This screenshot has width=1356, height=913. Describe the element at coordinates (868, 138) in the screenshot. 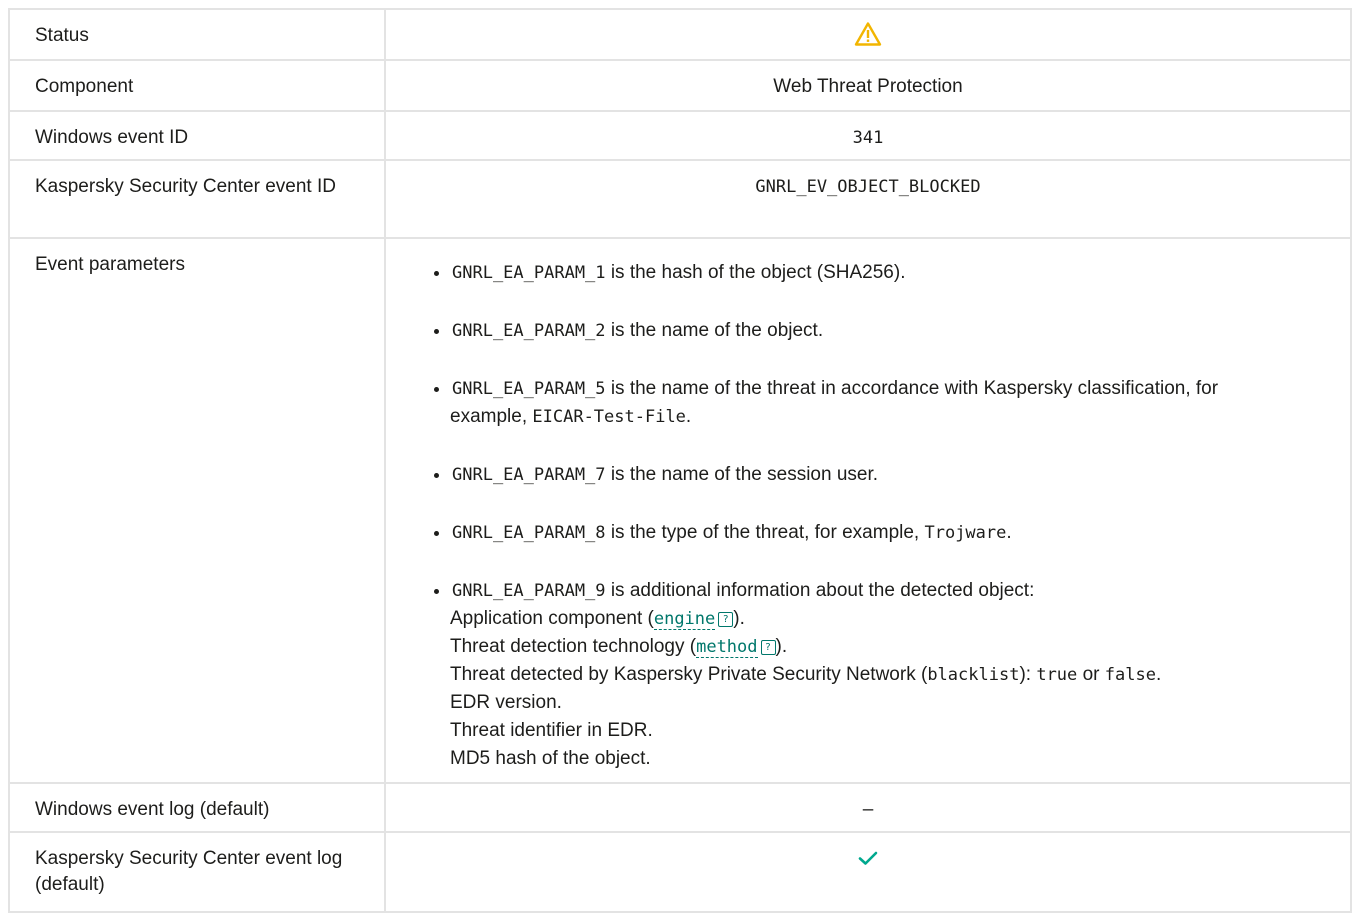

I see `windows-event-id-value: 341` at that location.